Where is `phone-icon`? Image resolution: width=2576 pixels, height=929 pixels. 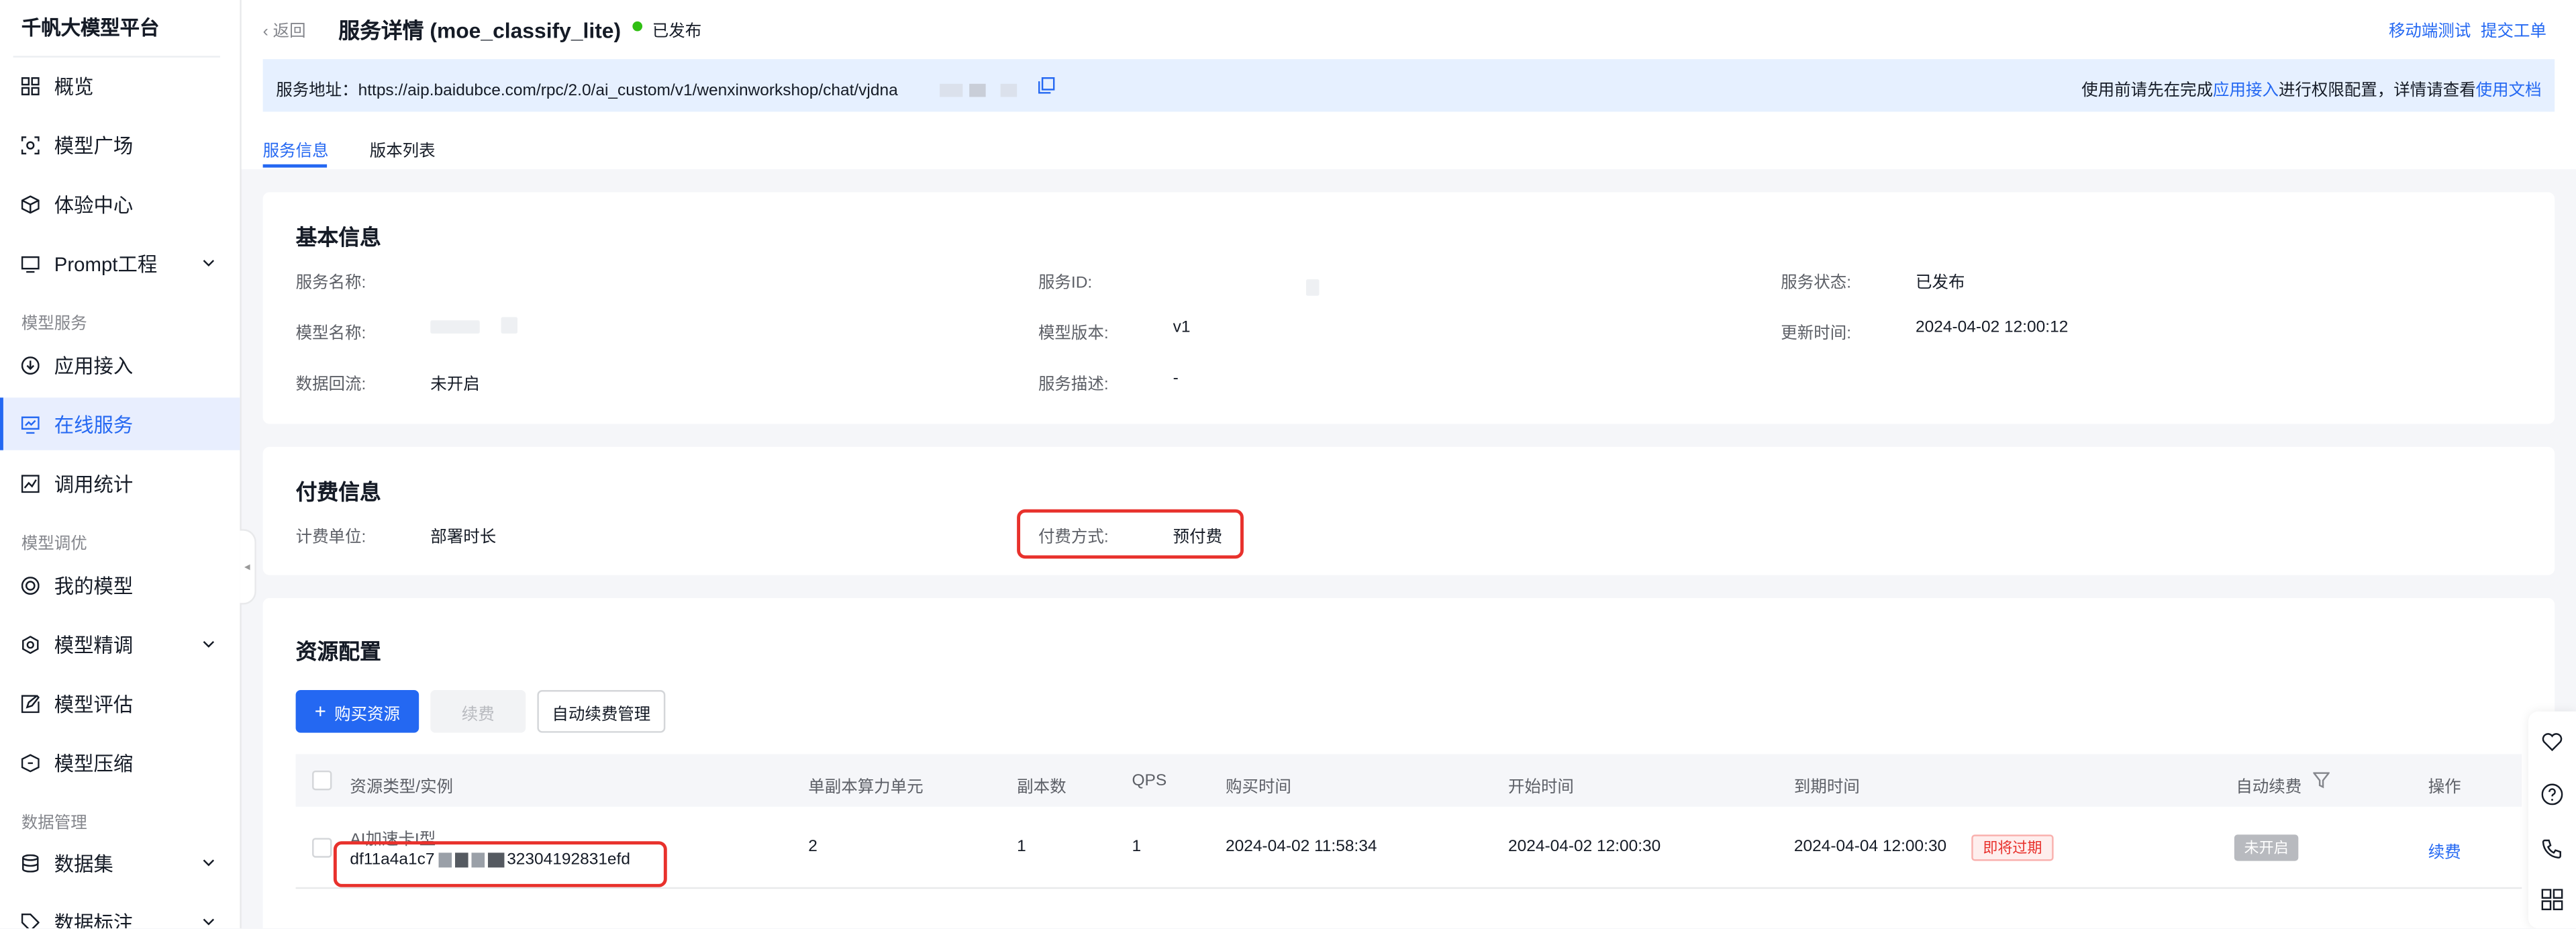 phone-icon is located at coordinates (2552, 848).